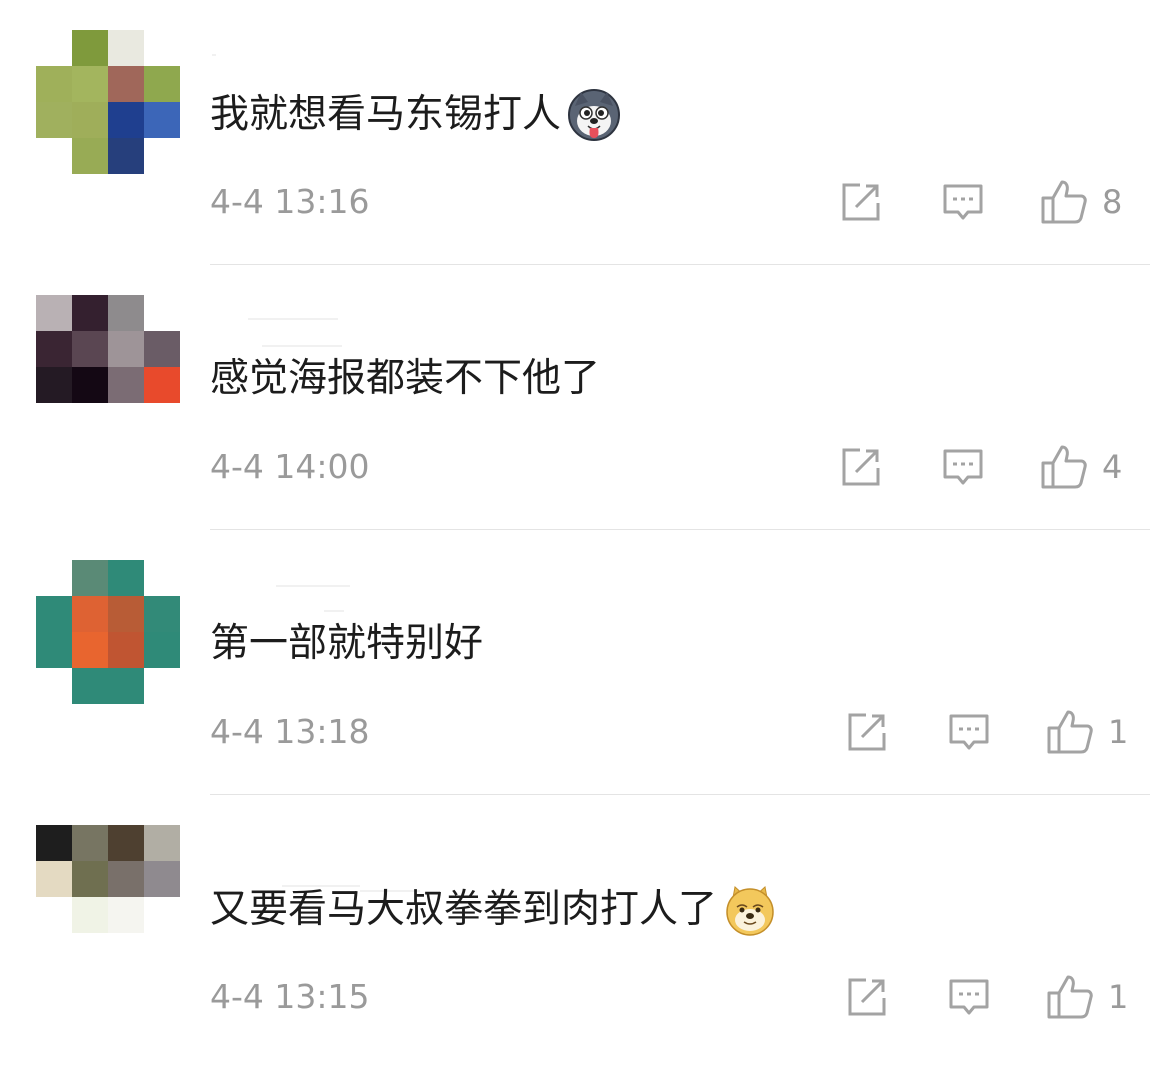 The image size is (1150, 1074). What do you see at coordinates (594, 115) in the screenshot?
I see `husky-emoji` at bounding box center [594, 115].